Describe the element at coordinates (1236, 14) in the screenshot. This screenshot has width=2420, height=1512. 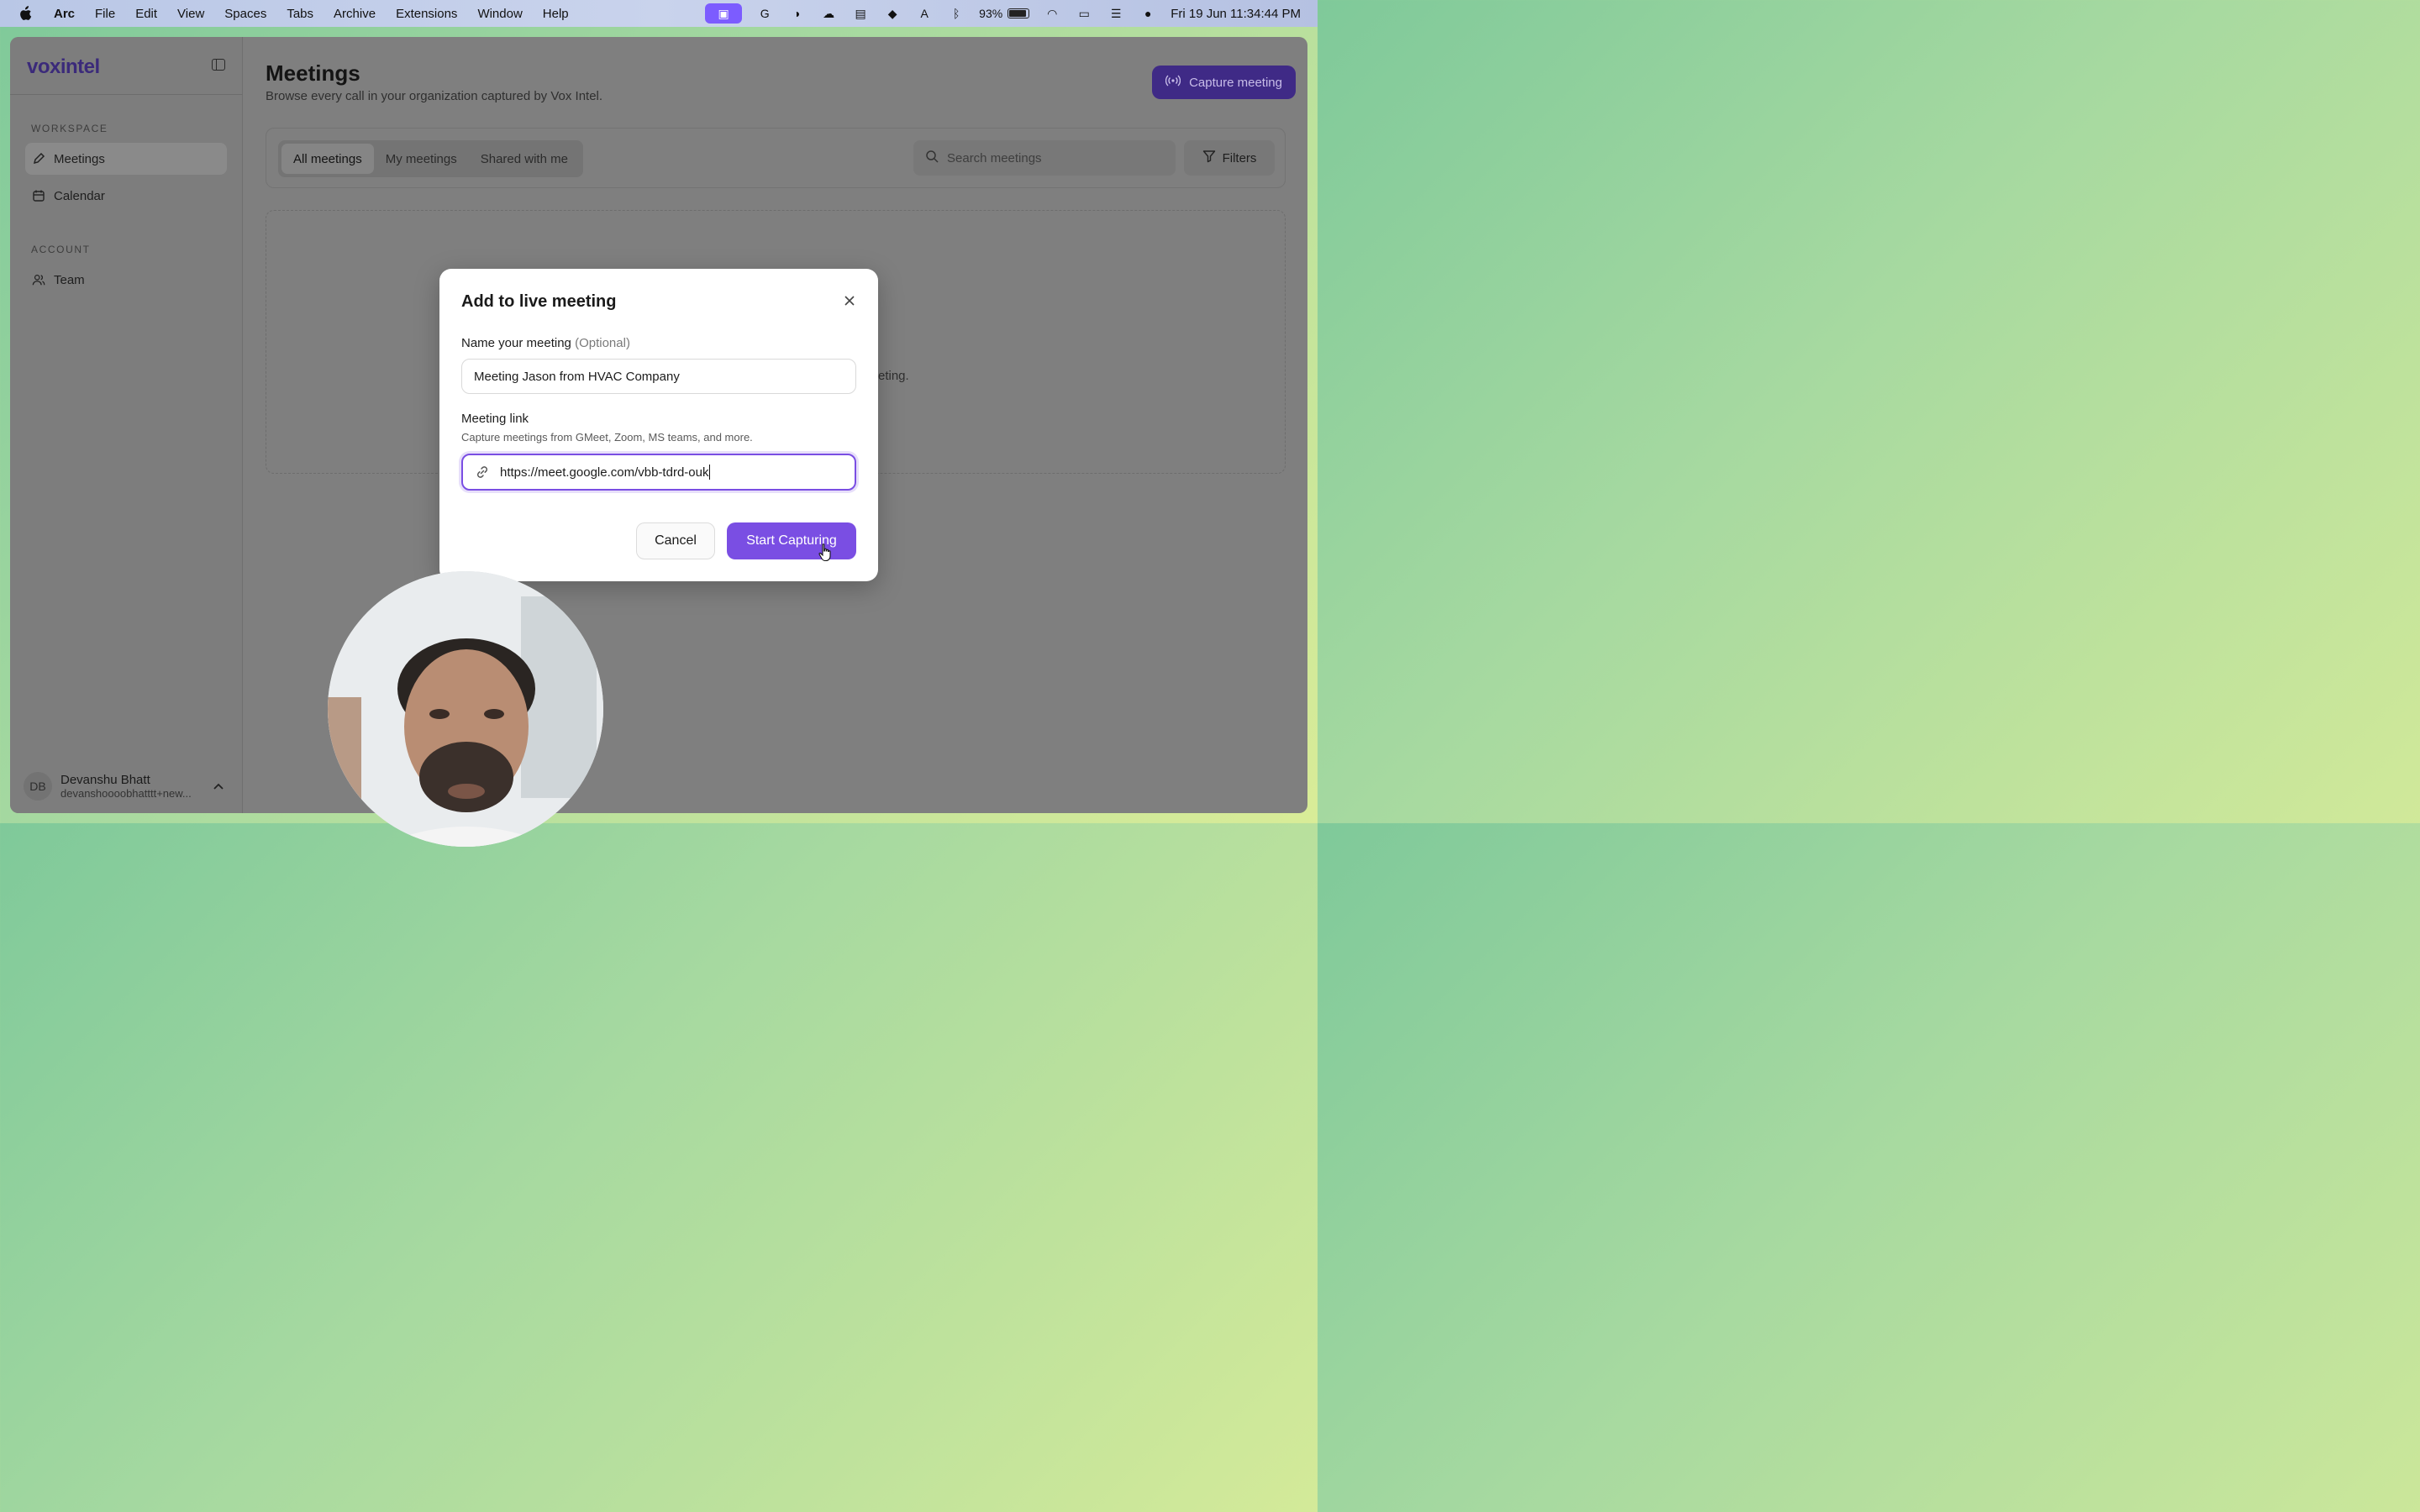
I see `menu-clock: Fri 19 Jun 11:34:44 PM` at that location.